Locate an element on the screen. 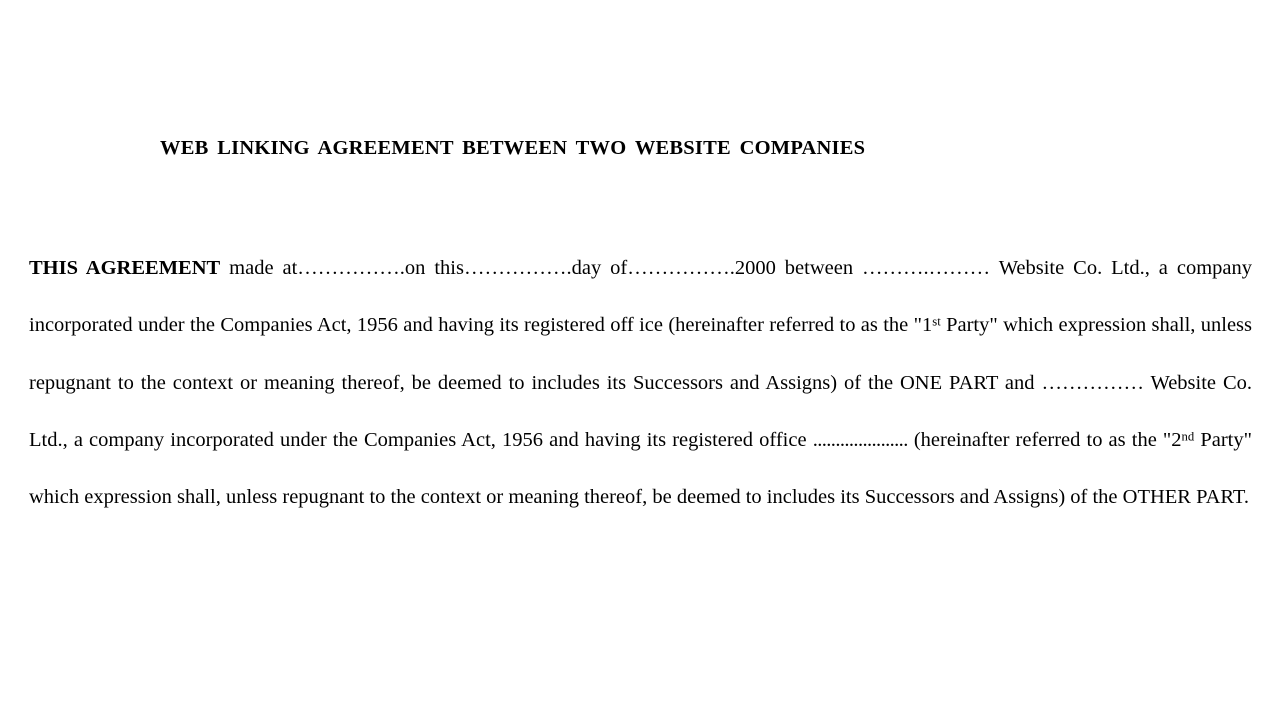 The height and width of the screenshot is (720, 1280). segment-made-at: made at is located at coordinates (259, 268).